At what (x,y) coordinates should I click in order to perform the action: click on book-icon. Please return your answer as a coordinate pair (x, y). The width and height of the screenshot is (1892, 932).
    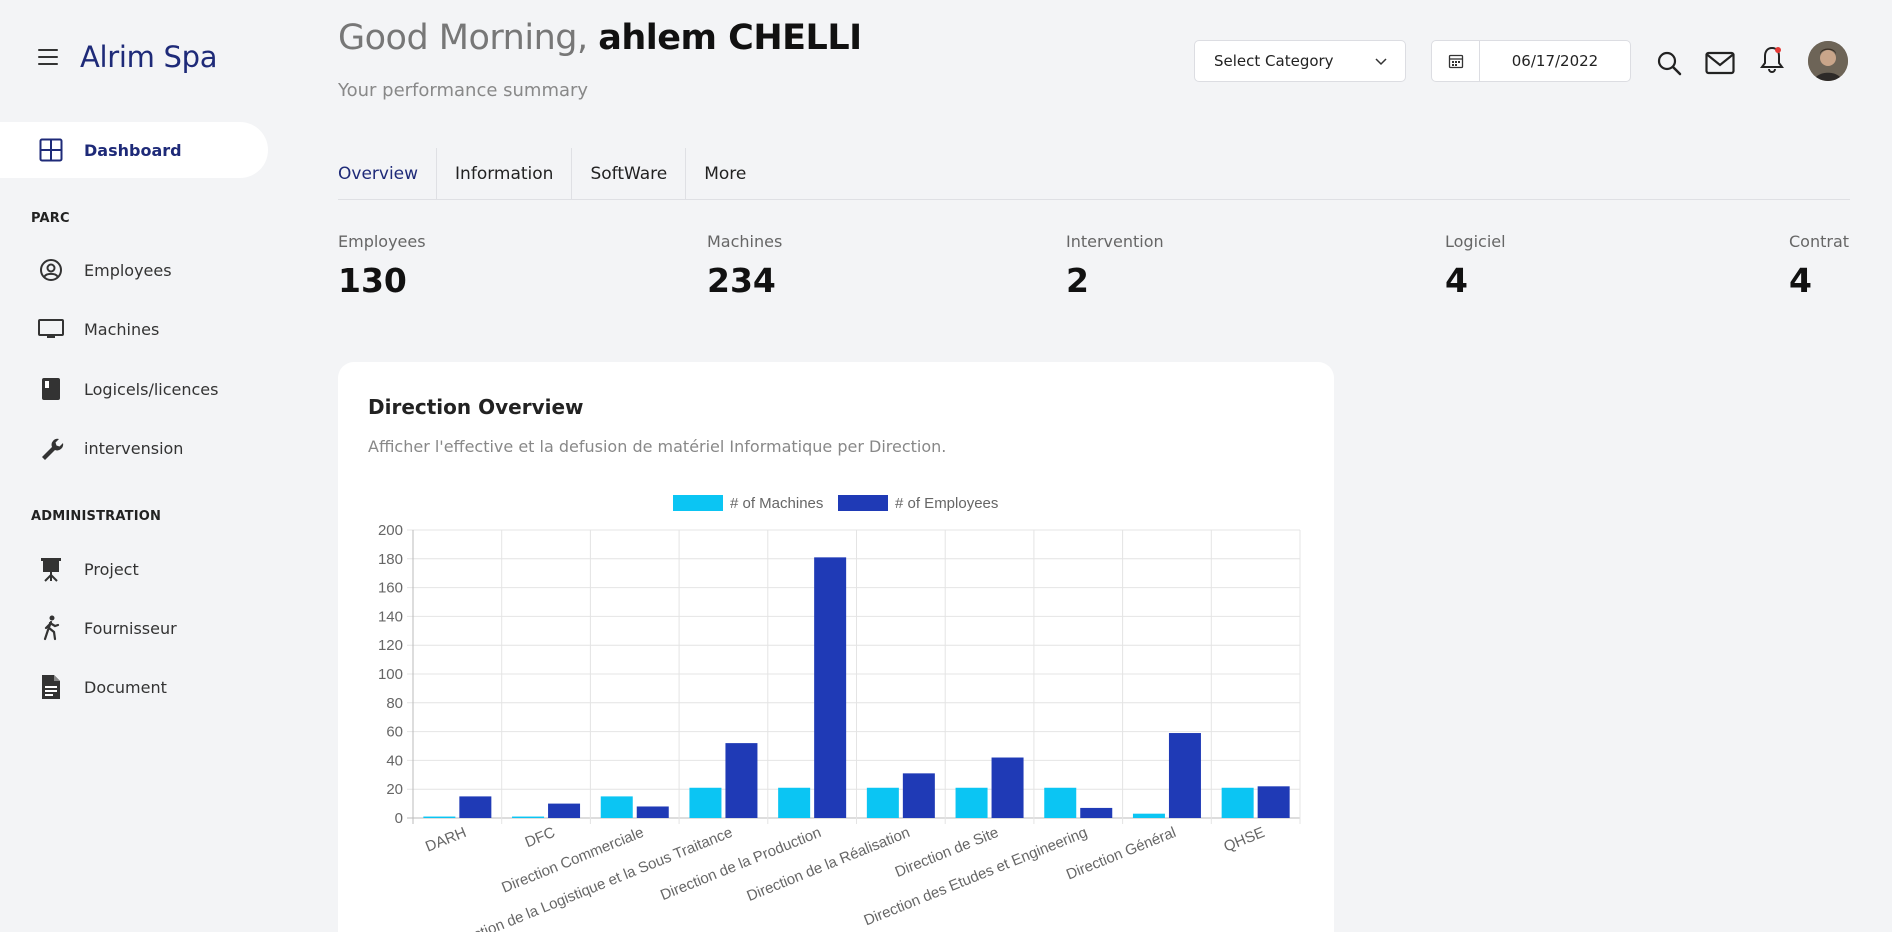
    Looking at the image, I should click on (51, 389).